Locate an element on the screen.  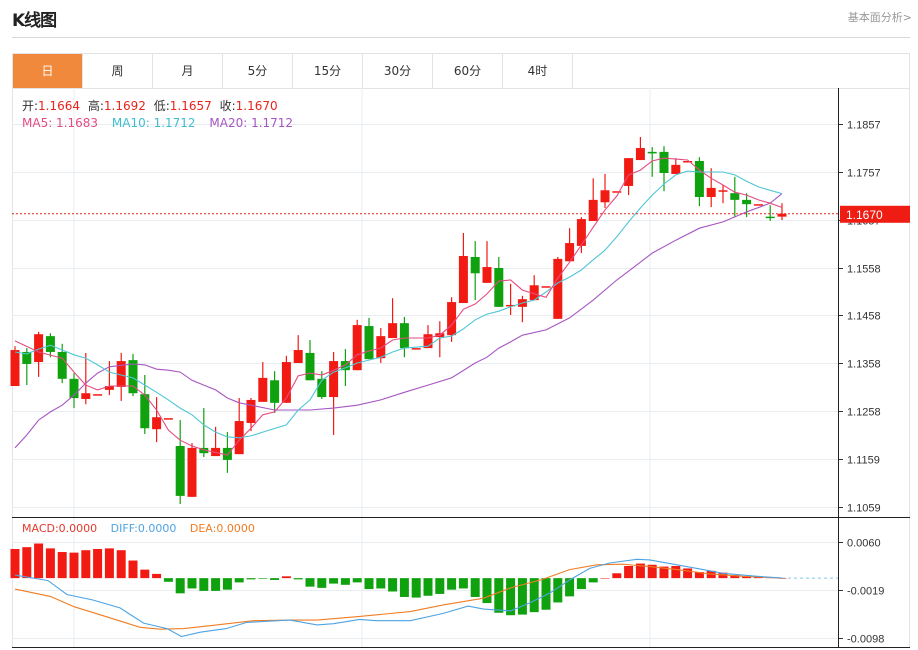
ma-legend: MA5: 1.1683 MA10: 1.1712 MA20: 1.1712 is located at coordinates (159, 123).